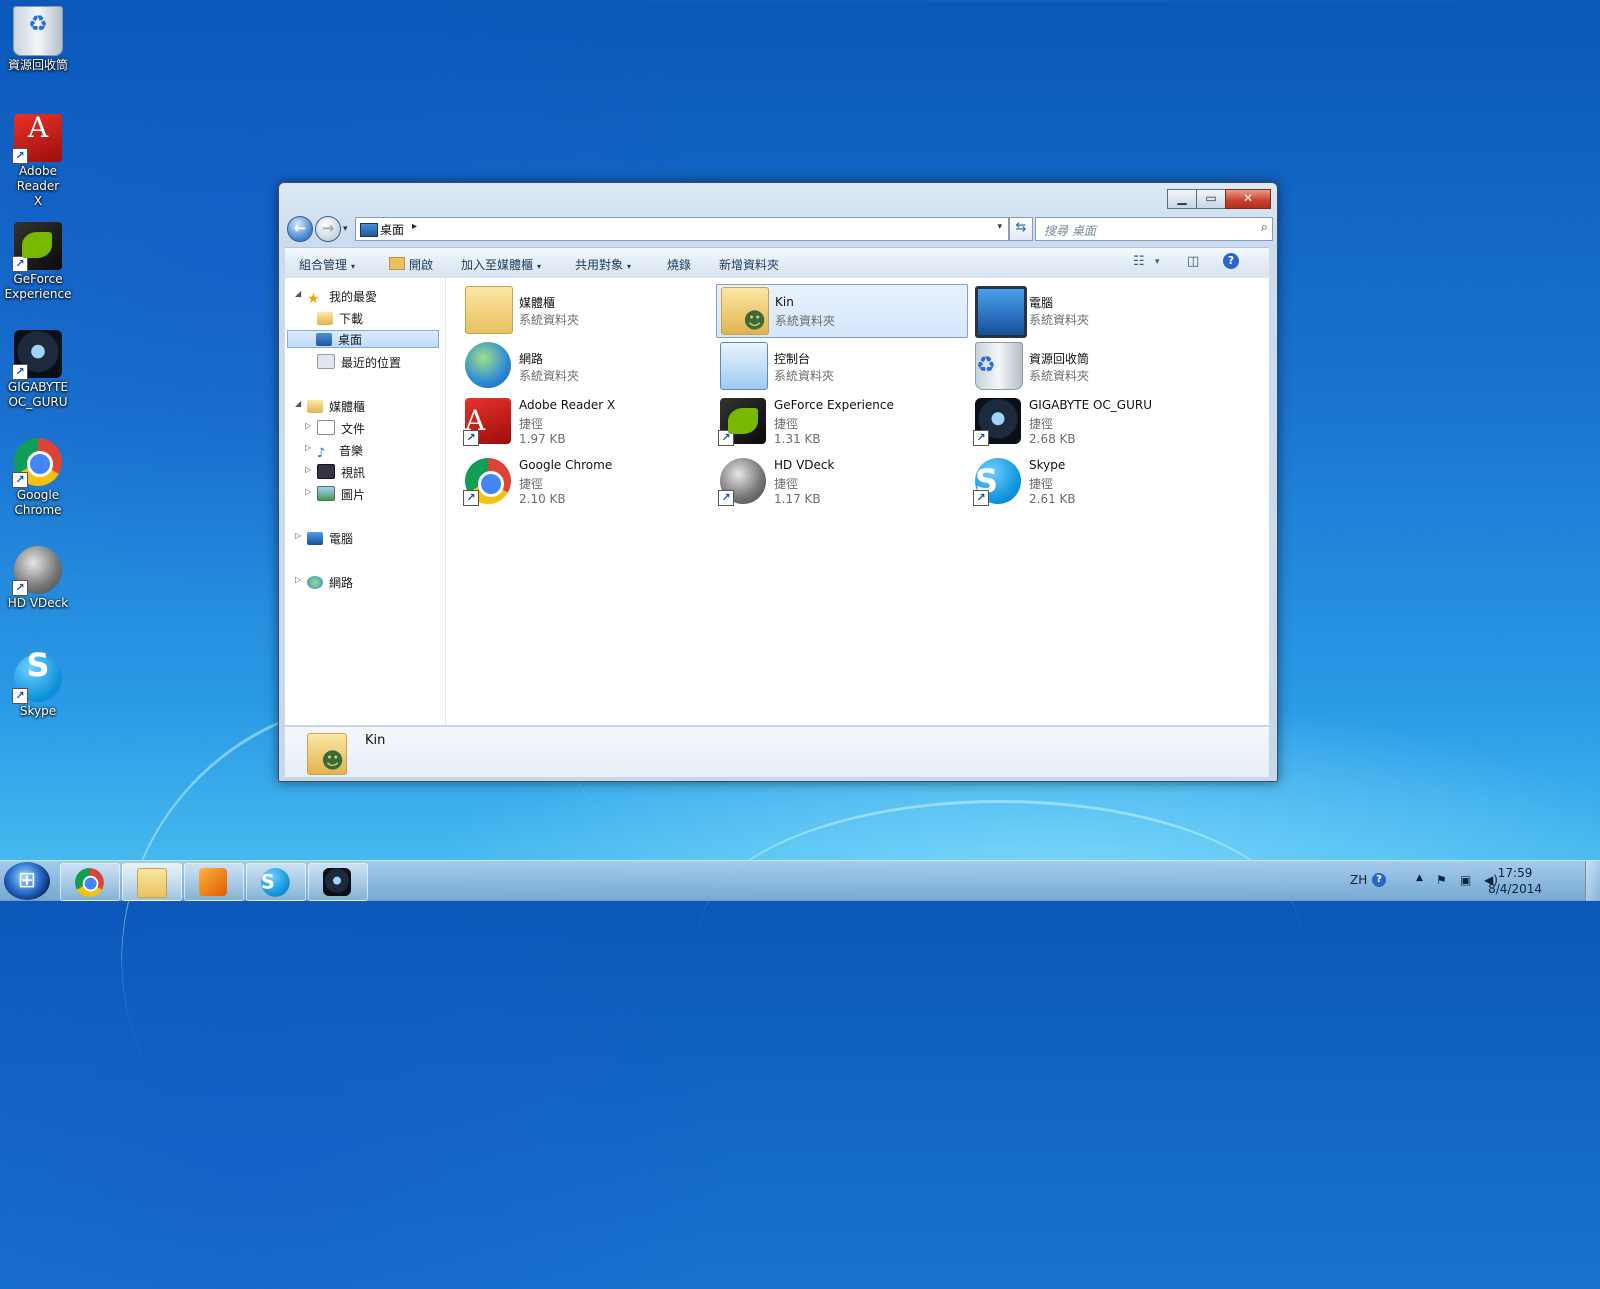 Image resolution: width=1600 pixels, height=1289 pixels. What do you see at coordinates (152, 882) in the screenshot?
I see `taskbar-explorer` at bounding box center [152, 882].